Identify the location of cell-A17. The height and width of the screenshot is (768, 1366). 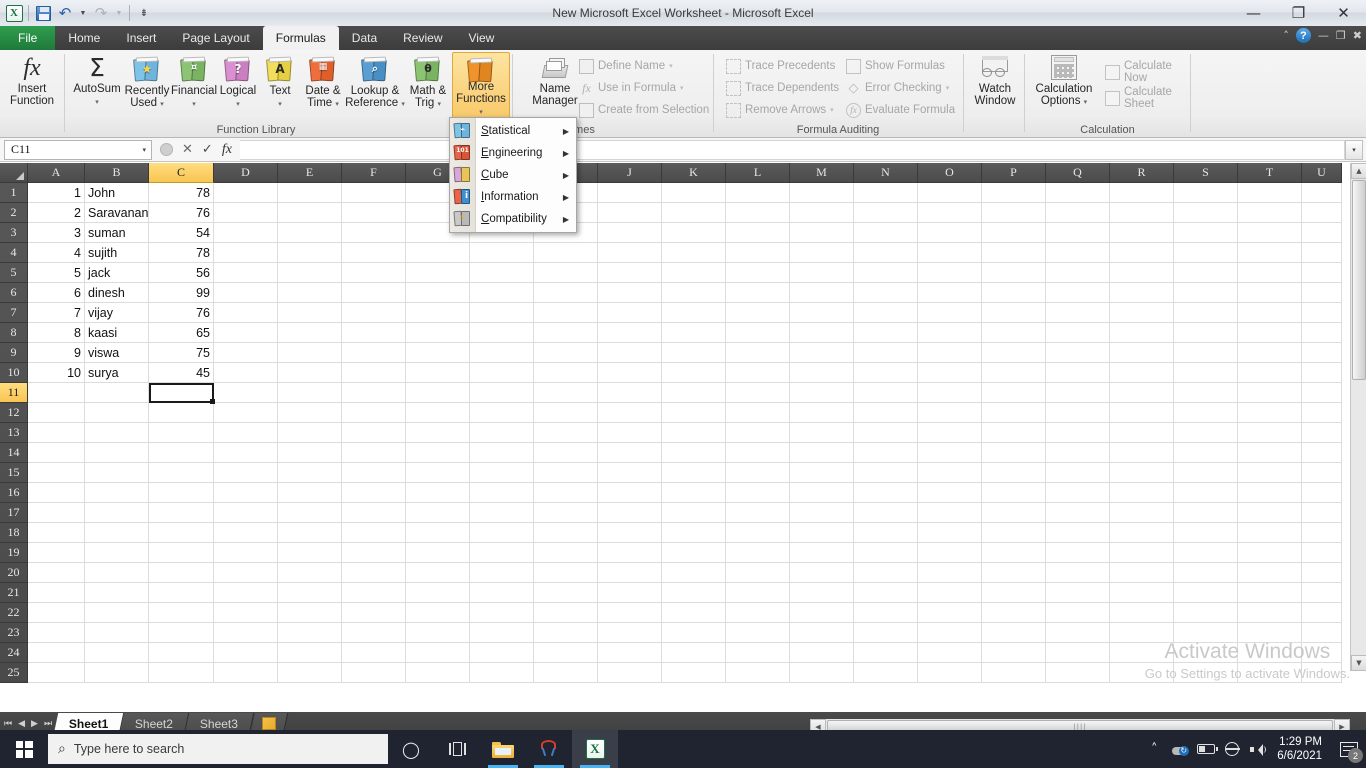
(56, 513).